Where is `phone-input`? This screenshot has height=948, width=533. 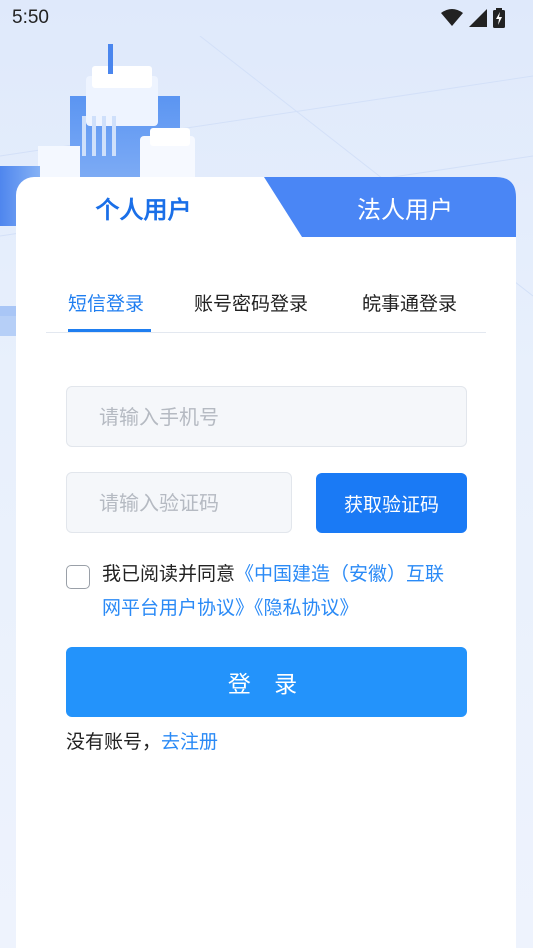
phone-input is located at coordinates (266, 416).